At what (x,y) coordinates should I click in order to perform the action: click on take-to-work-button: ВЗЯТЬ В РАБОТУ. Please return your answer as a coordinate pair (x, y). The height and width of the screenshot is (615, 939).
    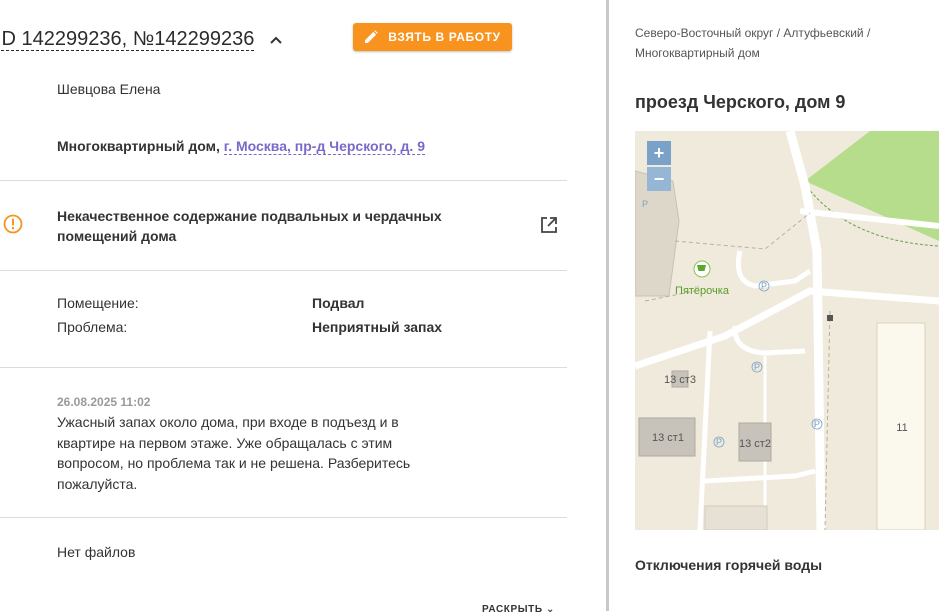
    Looking at the image, I should click on (432, 37).